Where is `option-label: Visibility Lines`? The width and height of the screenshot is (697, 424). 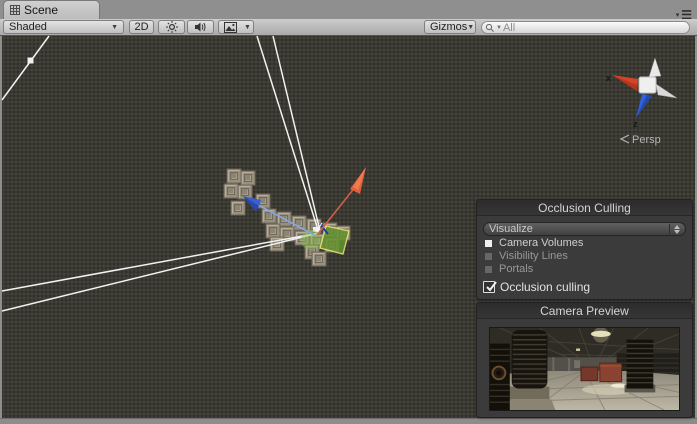 option-label: Visibility Lines is located at coordinates (533, 256).